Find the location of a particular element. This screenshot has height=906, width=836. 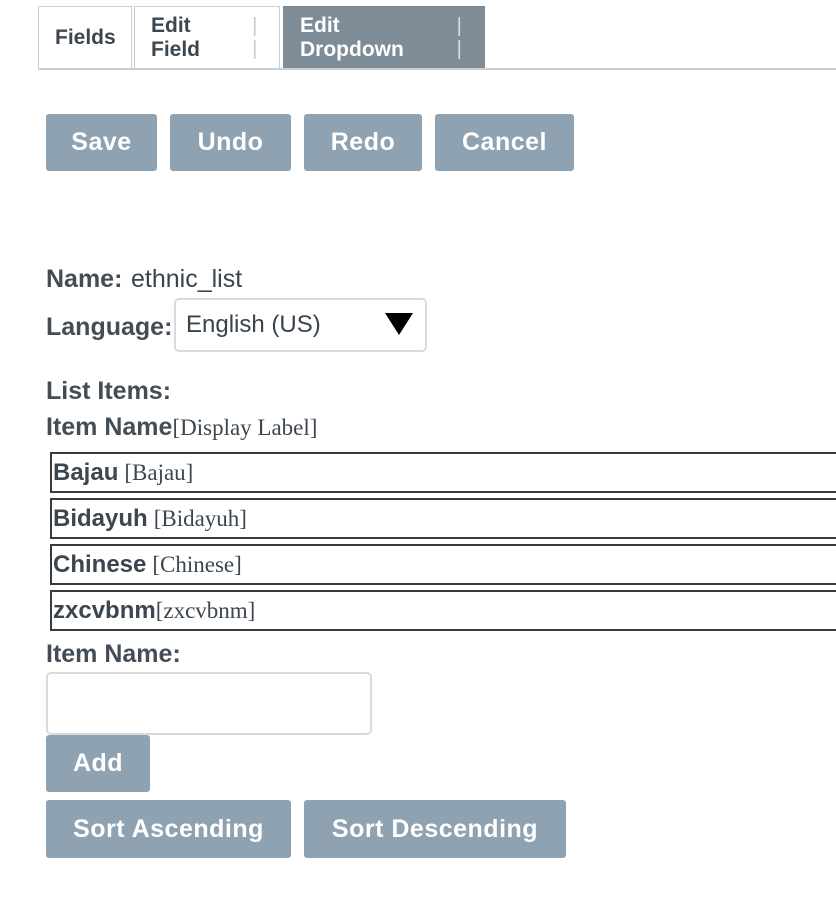

tab-label: Edit Dropdown is located at coordinates (352, 37).